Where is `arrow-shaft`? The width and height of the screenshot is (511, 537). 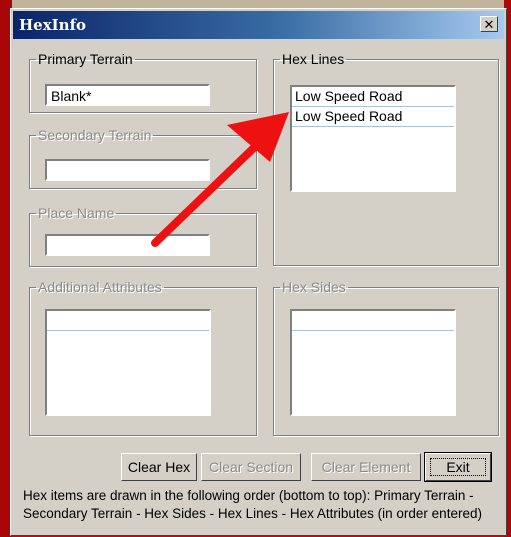 arrow-shaft is located at coordinates (208, 191).